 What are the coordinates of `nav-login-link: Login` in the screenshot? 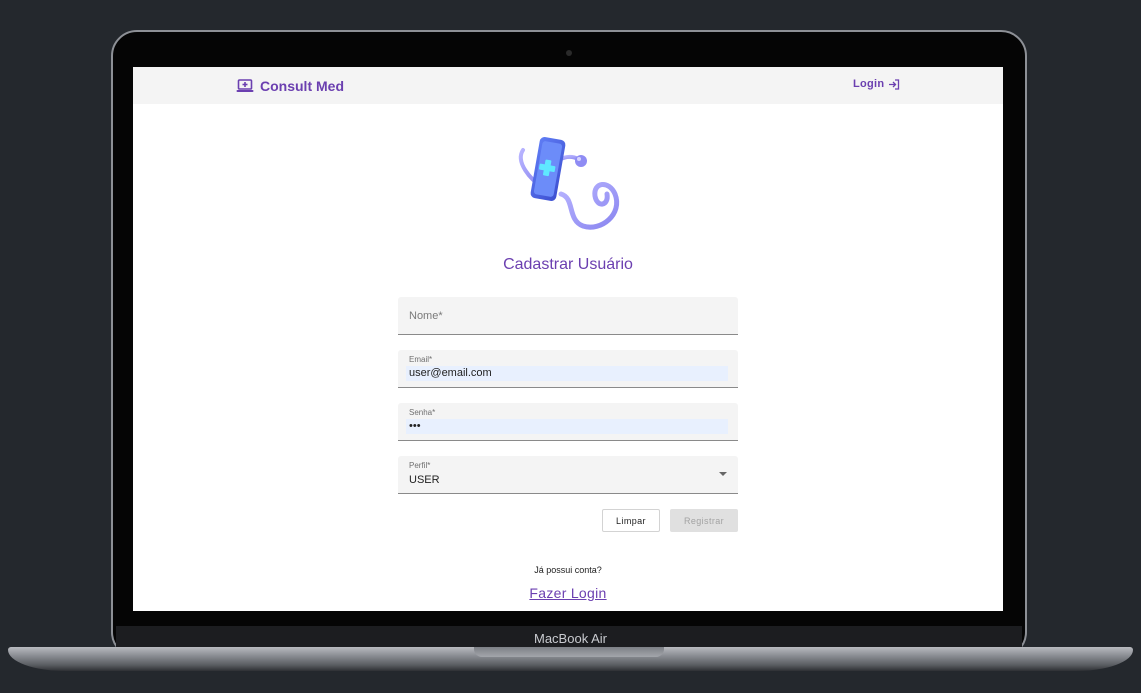 It's located at (876, 84).